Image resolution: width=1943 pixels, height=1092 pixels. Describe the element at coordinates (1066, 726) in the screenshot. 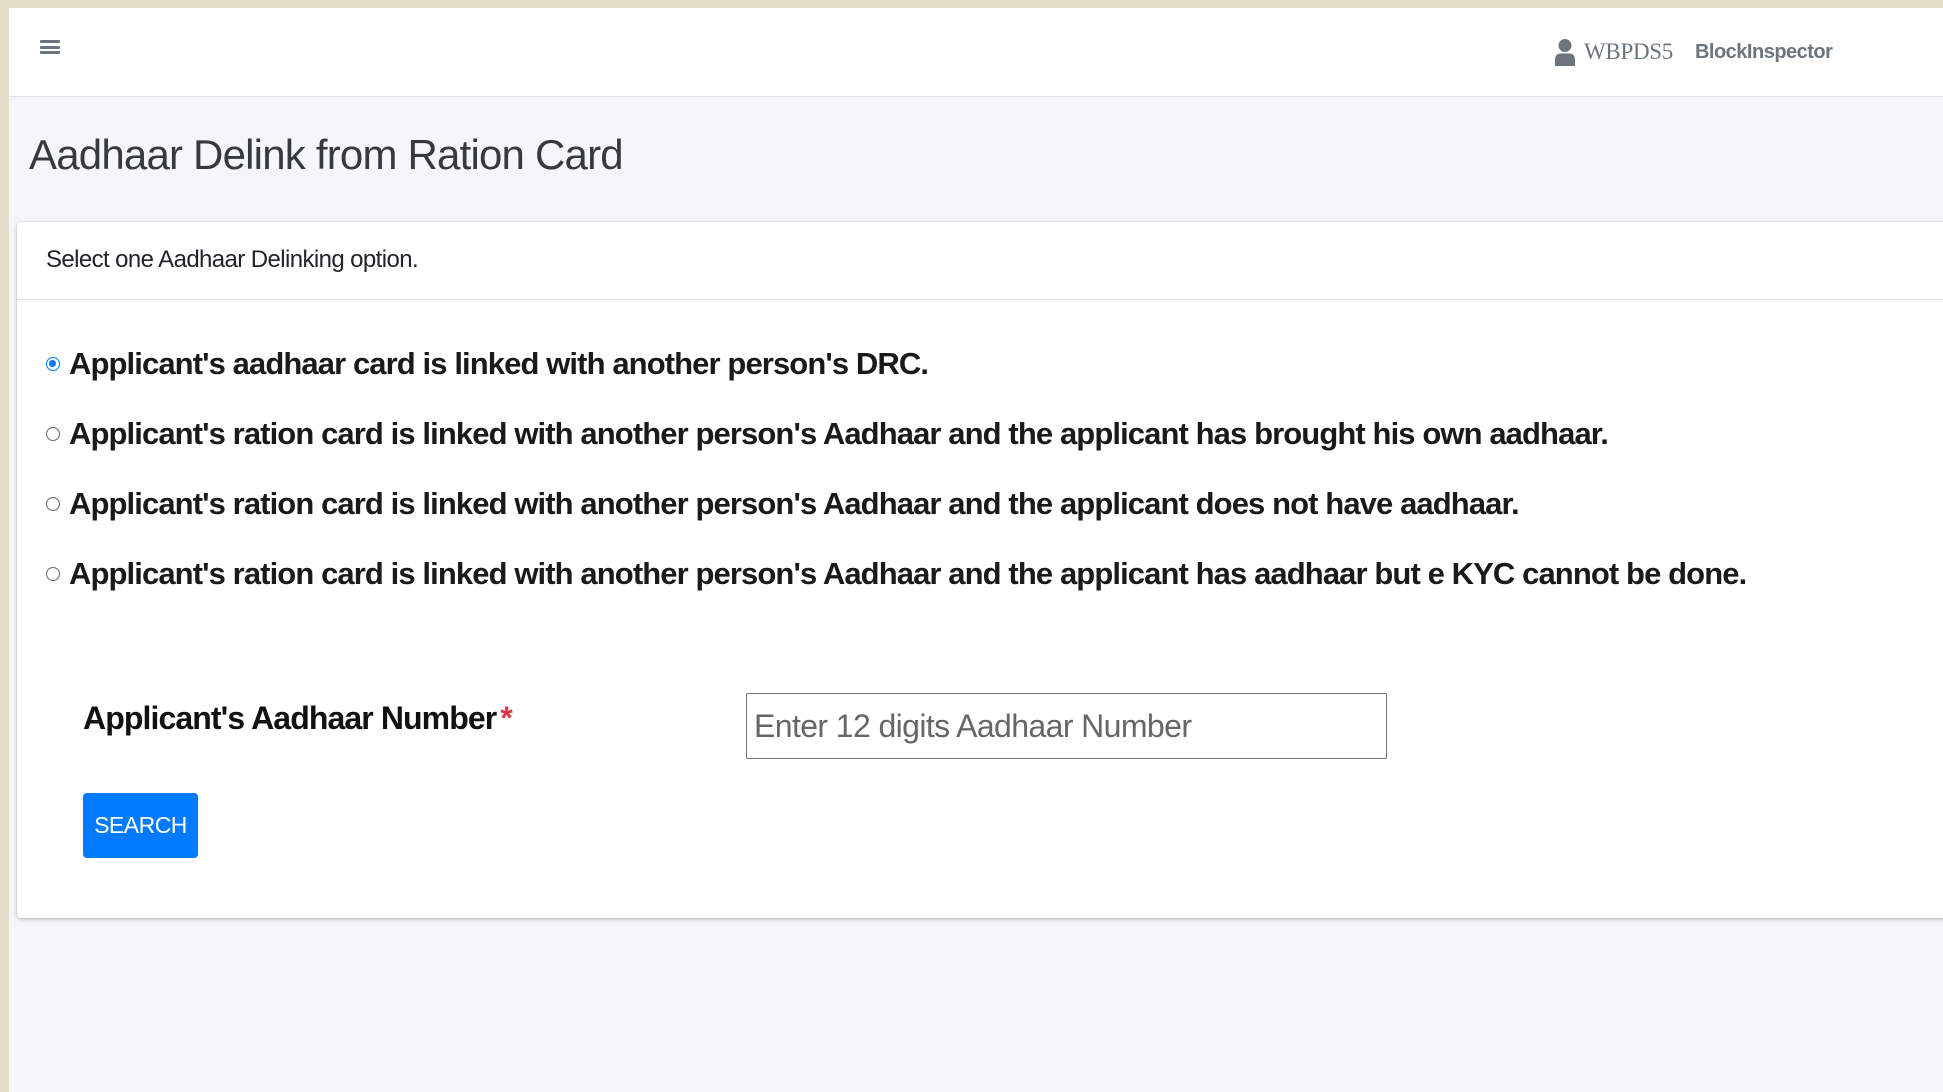

I see `aadhaar-number-input` at that location.